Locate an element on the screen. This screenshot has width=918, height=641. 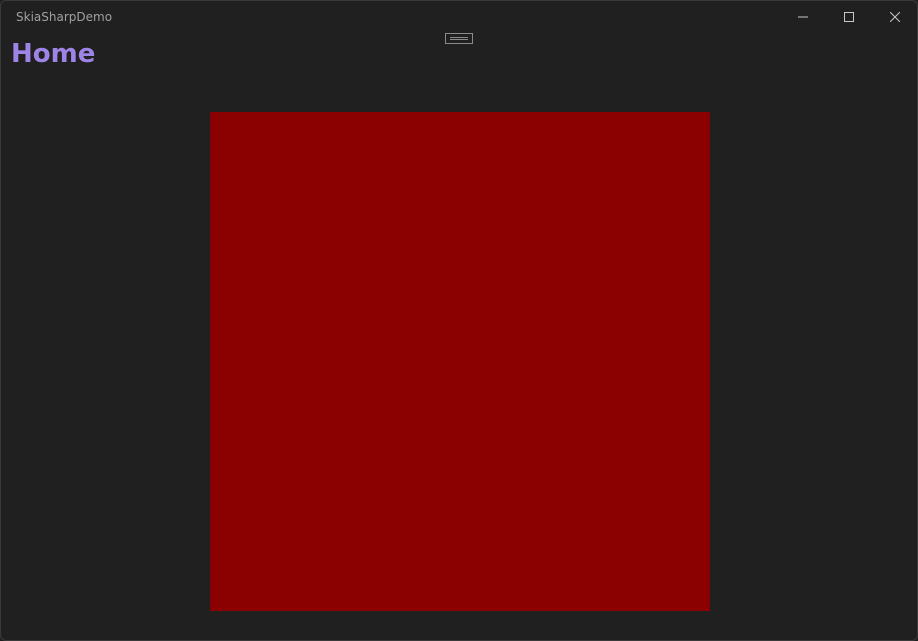
maximize-button is located at coordinates (849, 17).